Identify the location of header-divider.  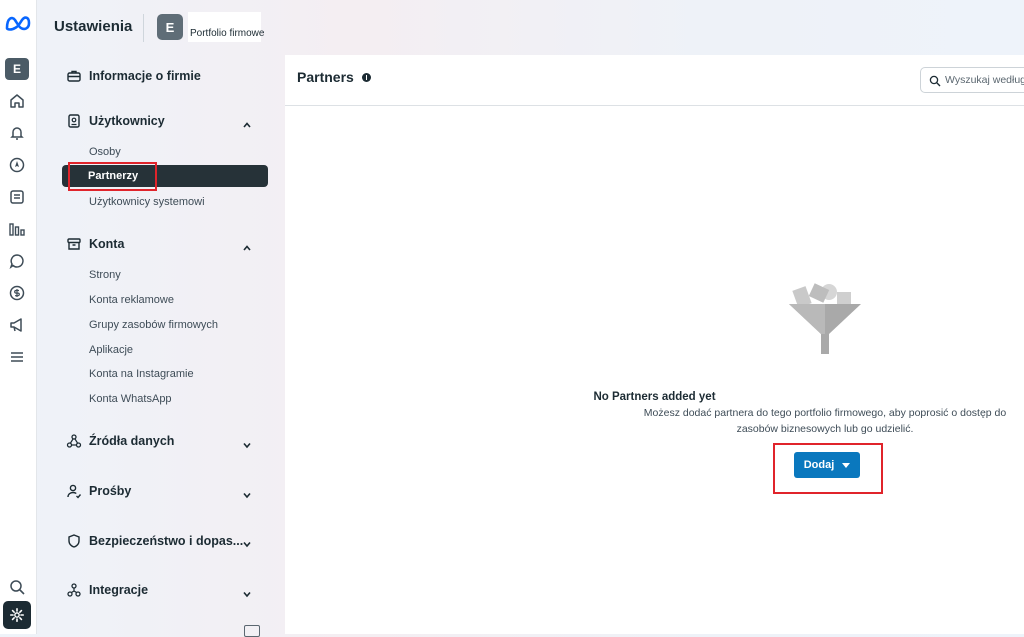
(143, 28).